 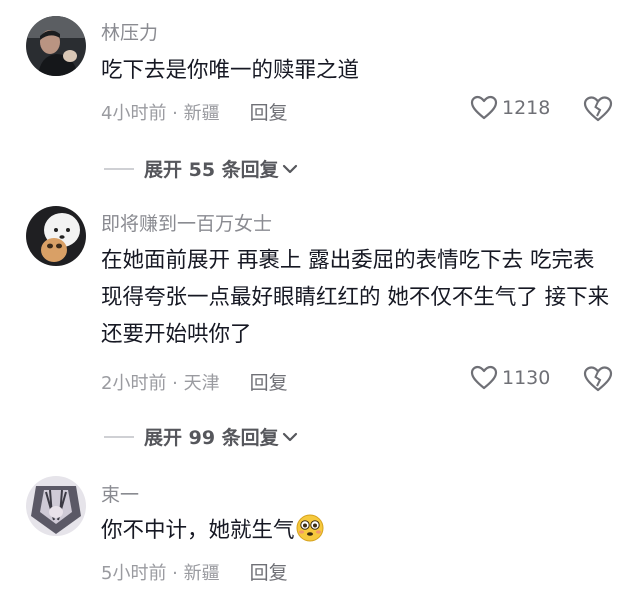 I want to click on username: 林压力, so click(x=129, y=31).